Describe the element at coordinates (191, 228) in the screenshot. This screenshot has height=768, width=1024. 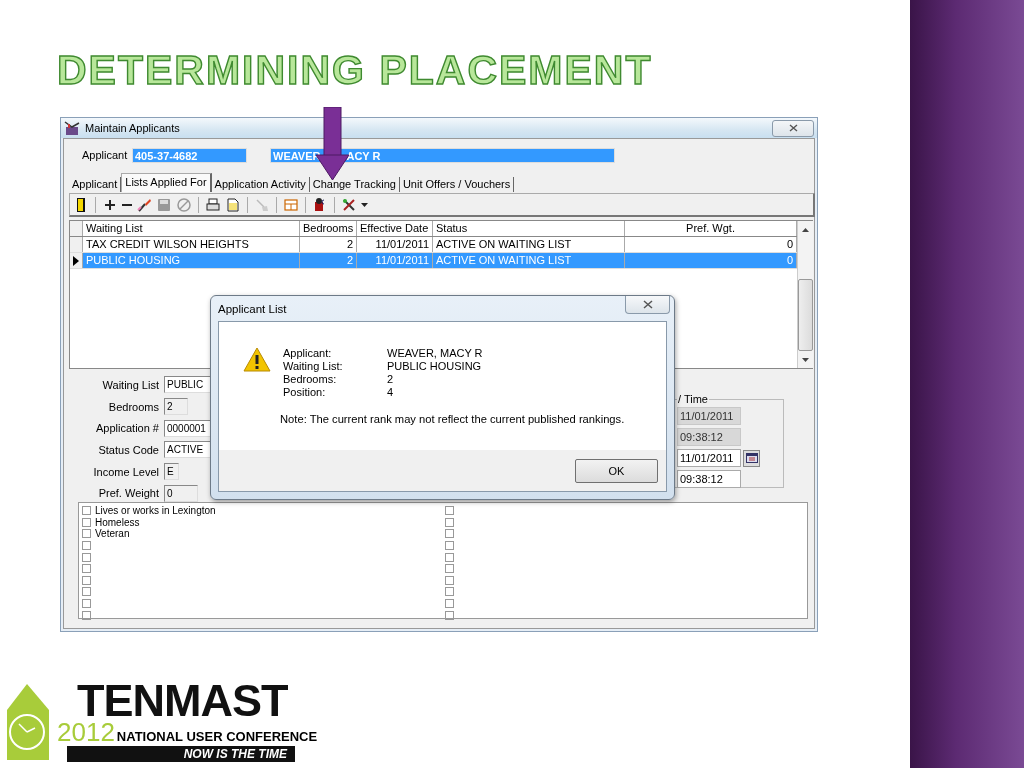
I see `column-header: Waiting List` at that location.